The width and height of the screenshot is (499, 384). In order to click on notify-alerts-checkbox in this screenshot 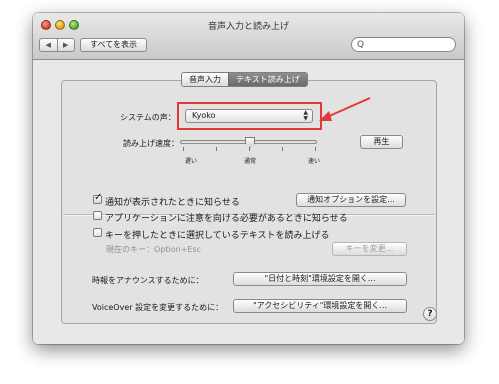, I will do `click(97, 198)`.